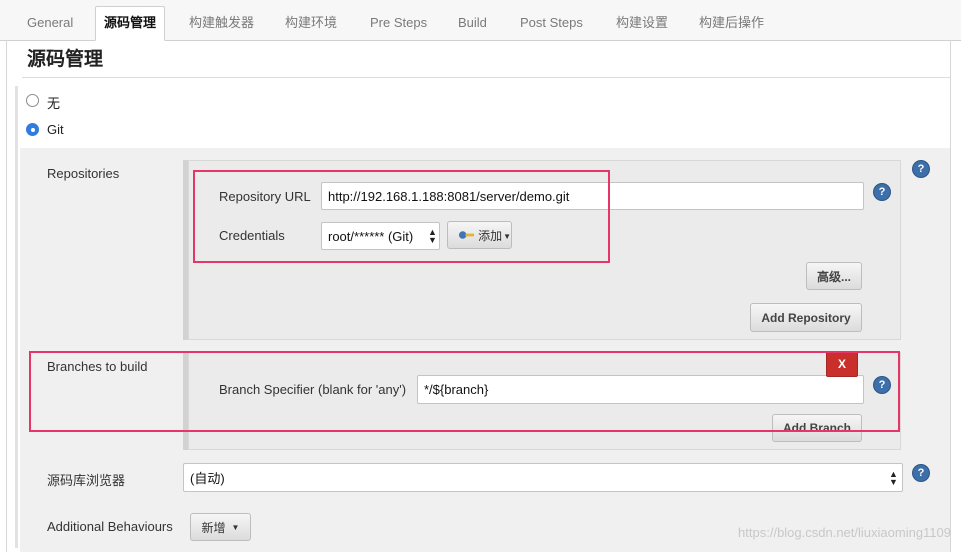 This screenshot has height=552, width=961. Describe the element at coordinates (472, 23) in the screenshot. I see `tab-build: Build` at that location.